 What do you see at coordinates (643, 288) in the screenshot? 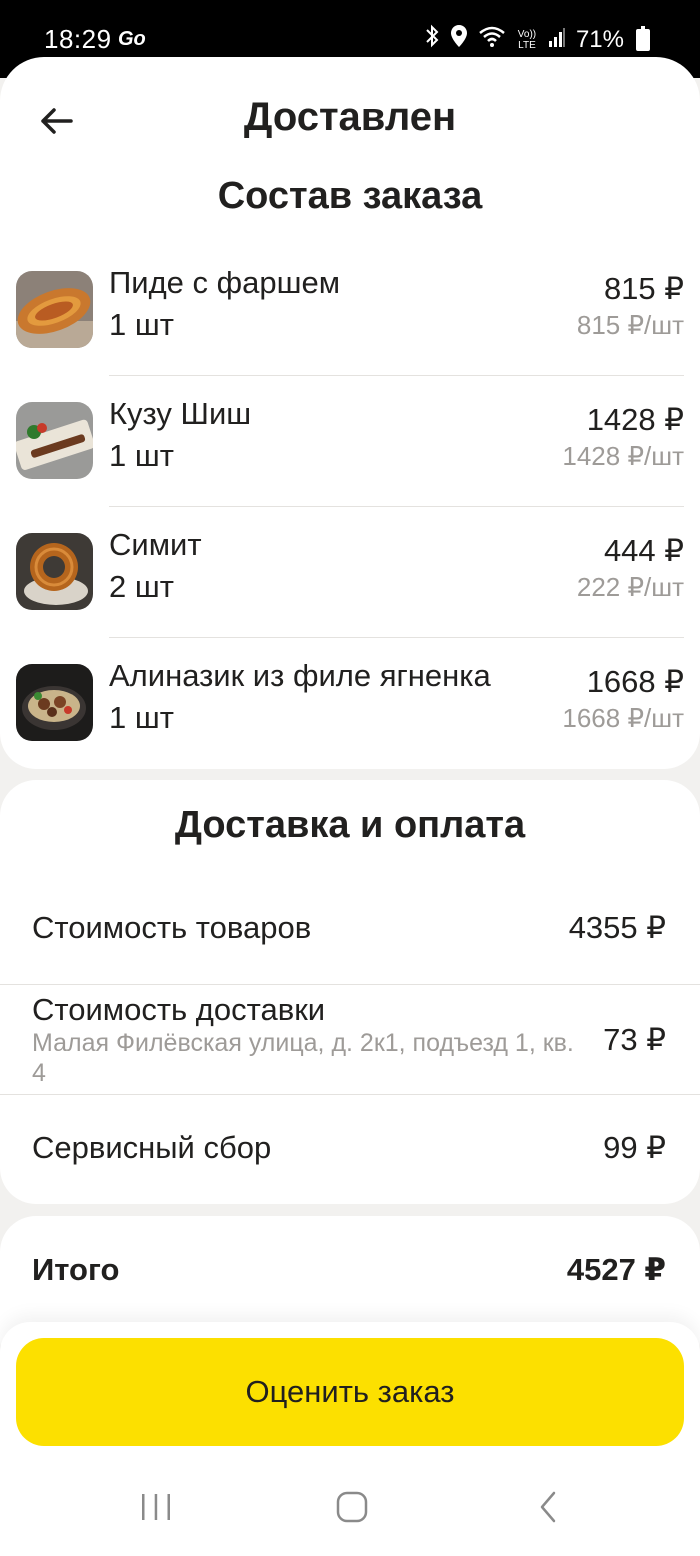
I see `item-price: 815 ₽` at bounding box center [643, 288].